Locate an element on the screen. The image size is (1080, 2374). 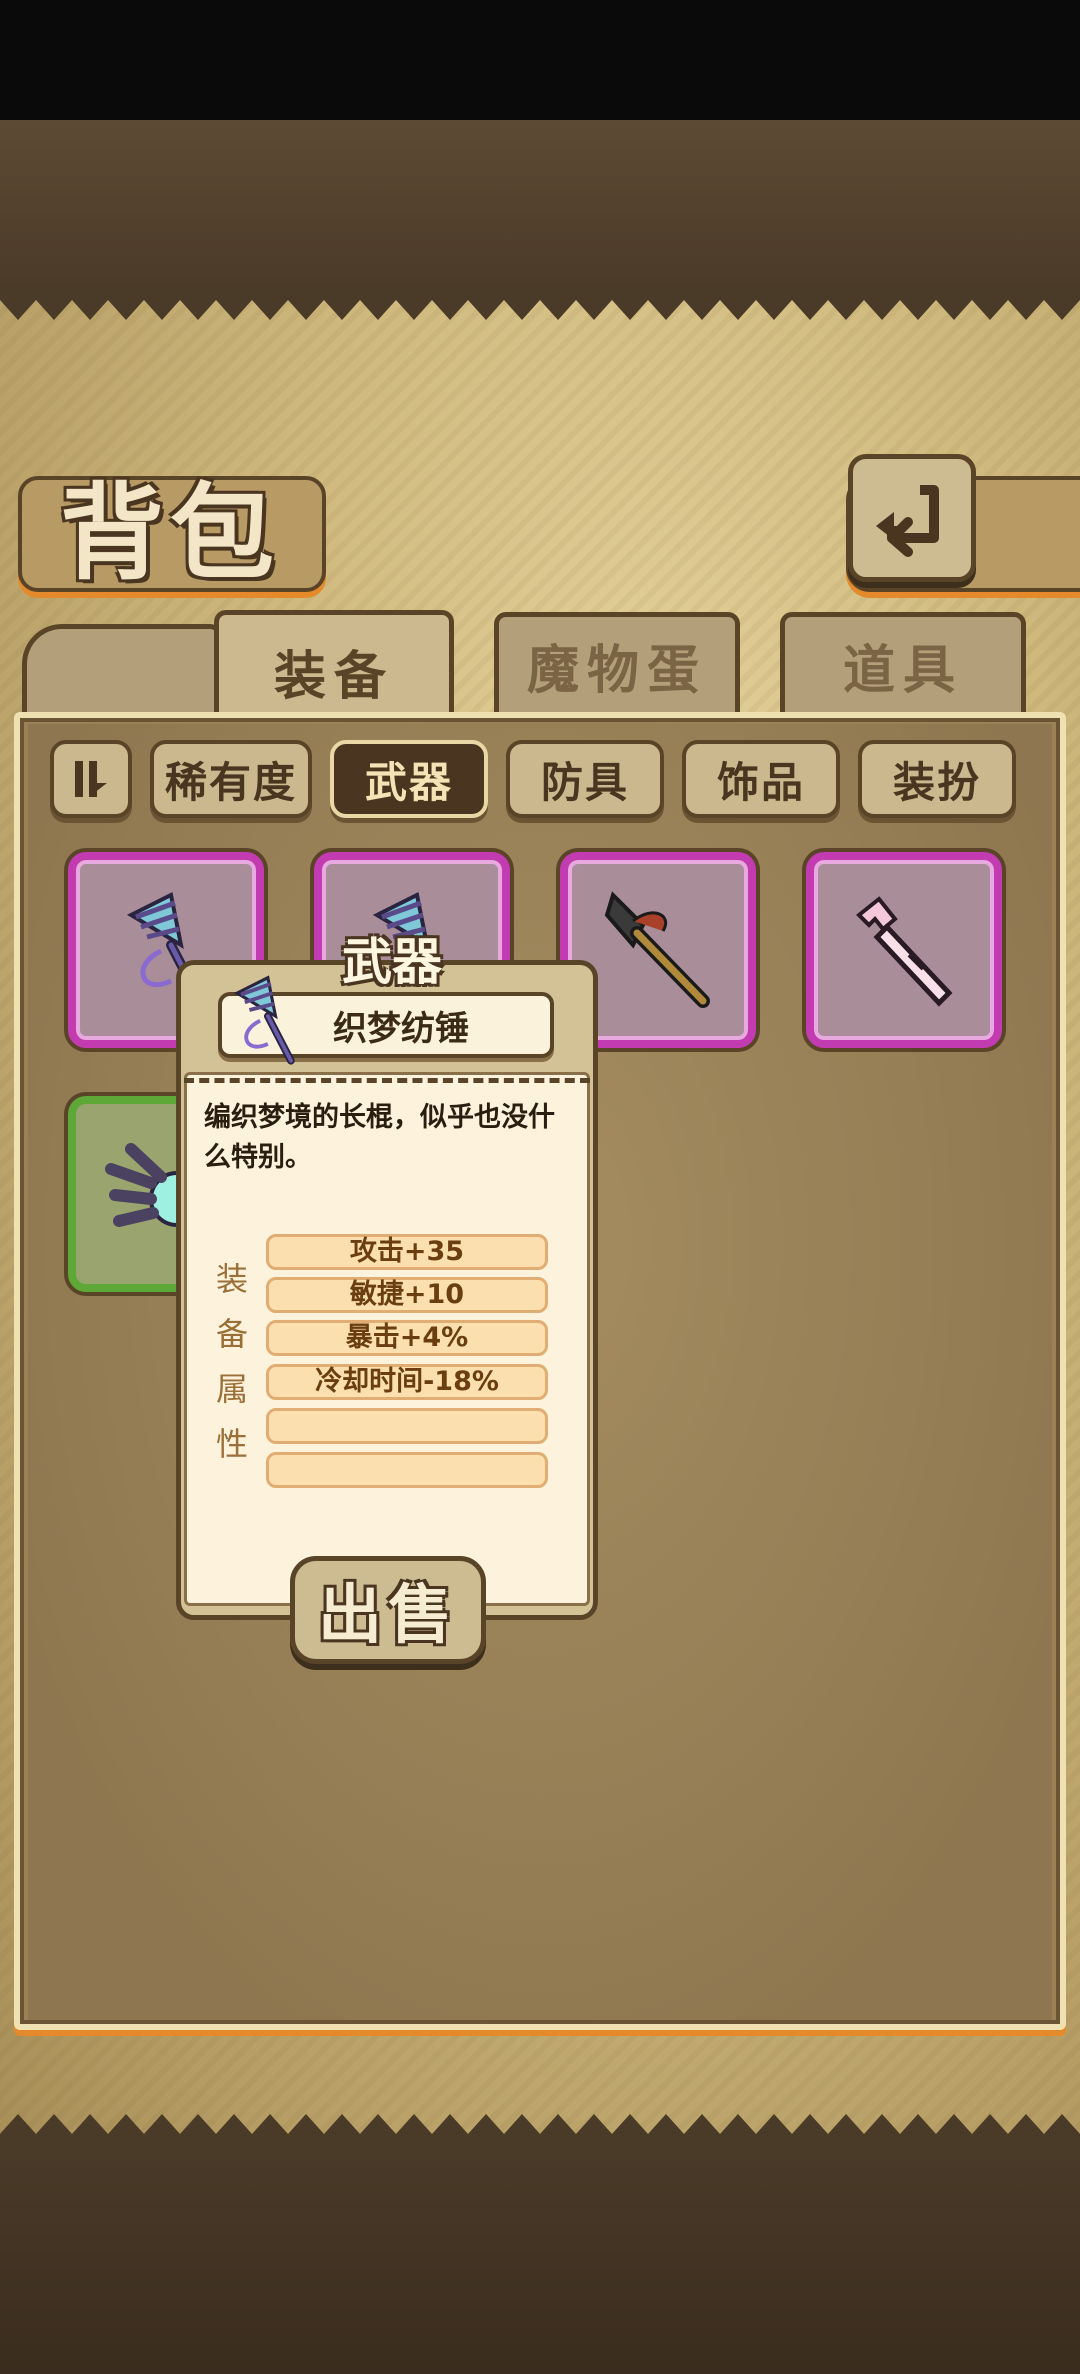
popup-divider is located at coordinates (387, 1080).